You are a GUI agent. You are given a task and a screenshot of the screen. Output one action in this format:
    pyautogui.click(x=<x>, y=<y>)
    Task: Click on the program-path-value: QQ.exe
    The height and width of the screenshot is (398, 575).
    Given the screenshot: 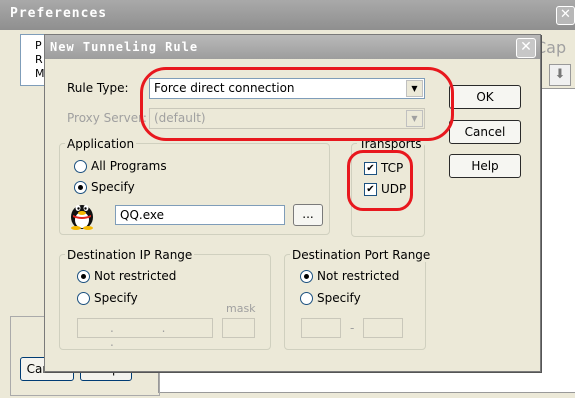 What is the action you would take?
    pyautogui.click(x=142, y=215)
    